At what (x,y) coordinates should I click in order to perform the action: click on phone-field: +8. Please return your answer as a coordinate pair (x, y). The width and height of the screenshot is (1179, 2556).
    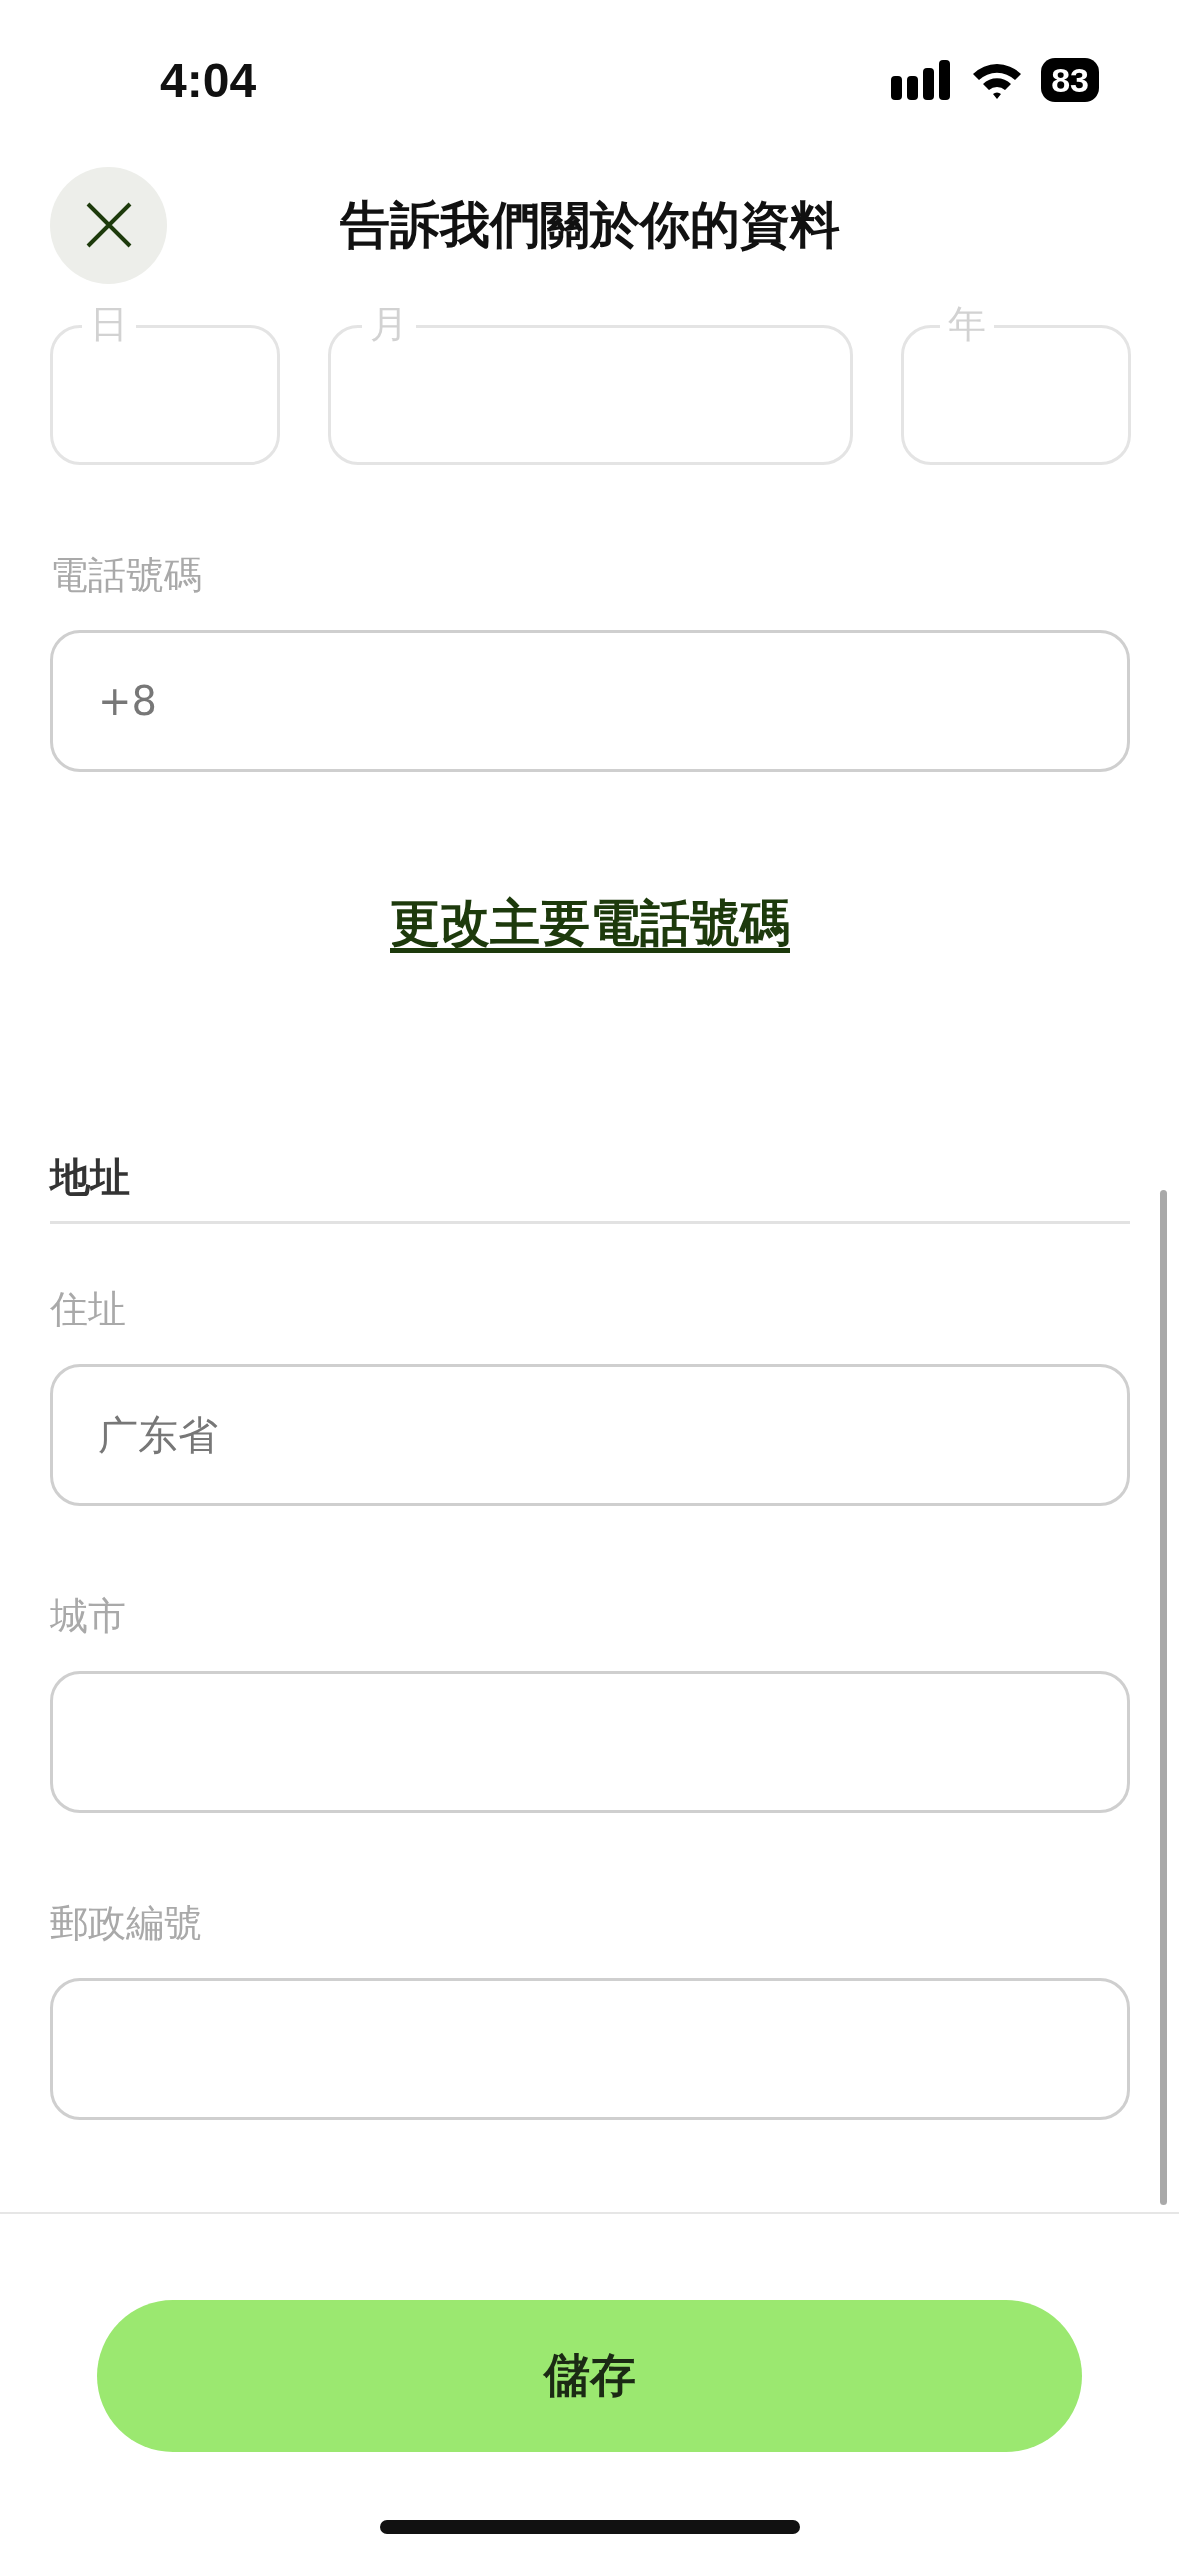
    Looking at the image, I should click on (590, 701).